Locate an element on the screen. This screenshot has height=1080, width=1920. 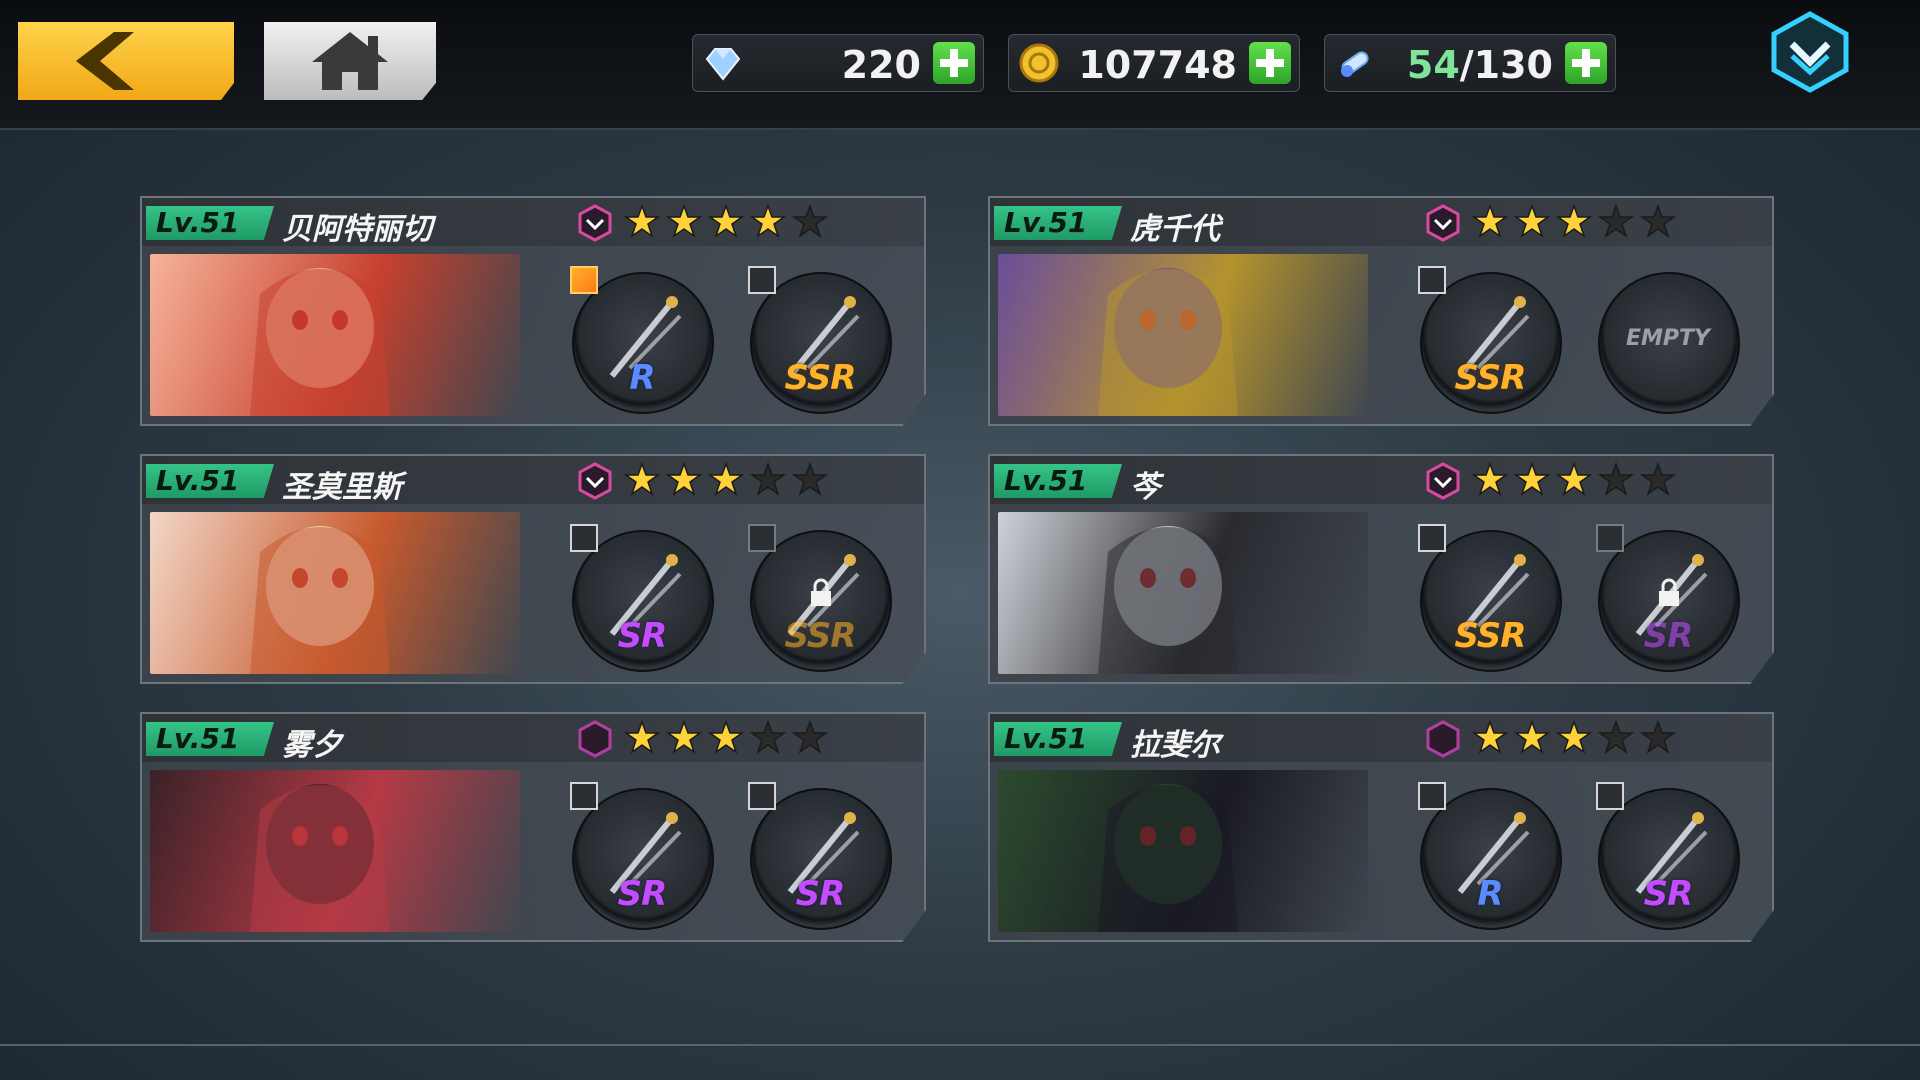
back-button is located at coordinates (126, 61).